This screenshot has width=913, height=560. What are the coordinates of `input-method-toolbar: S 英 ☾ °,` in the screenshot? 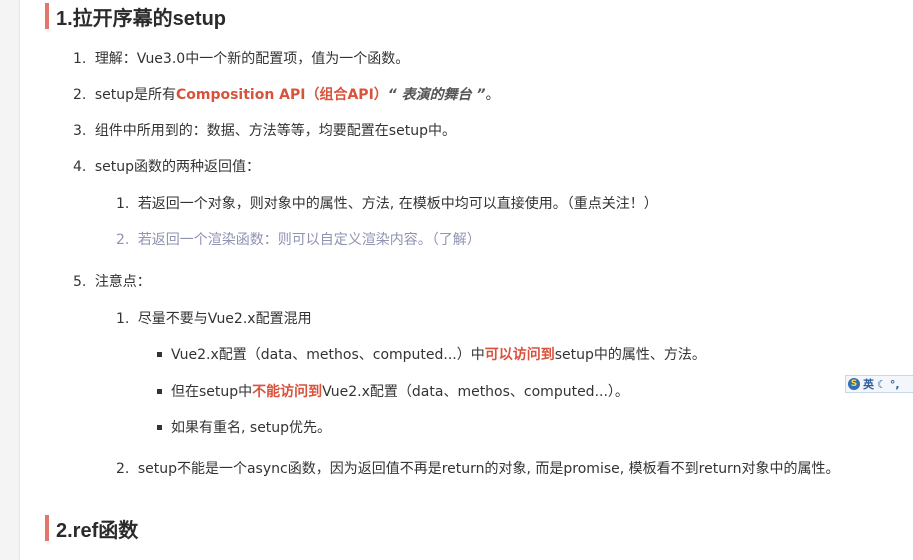 It's located at (879, 384).